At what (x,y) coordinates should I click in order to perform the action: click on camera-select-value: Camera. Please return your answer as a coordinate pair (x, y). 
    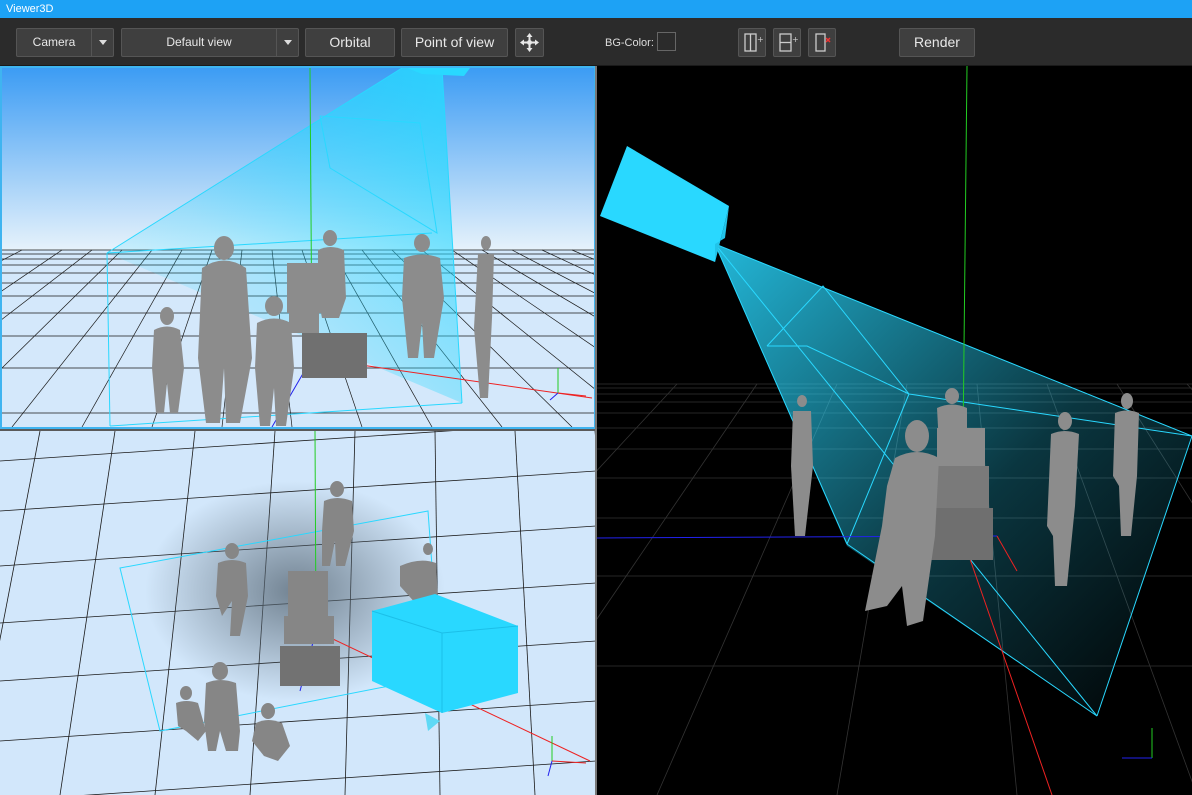
    Looking at the image, I should click on (54, 42).